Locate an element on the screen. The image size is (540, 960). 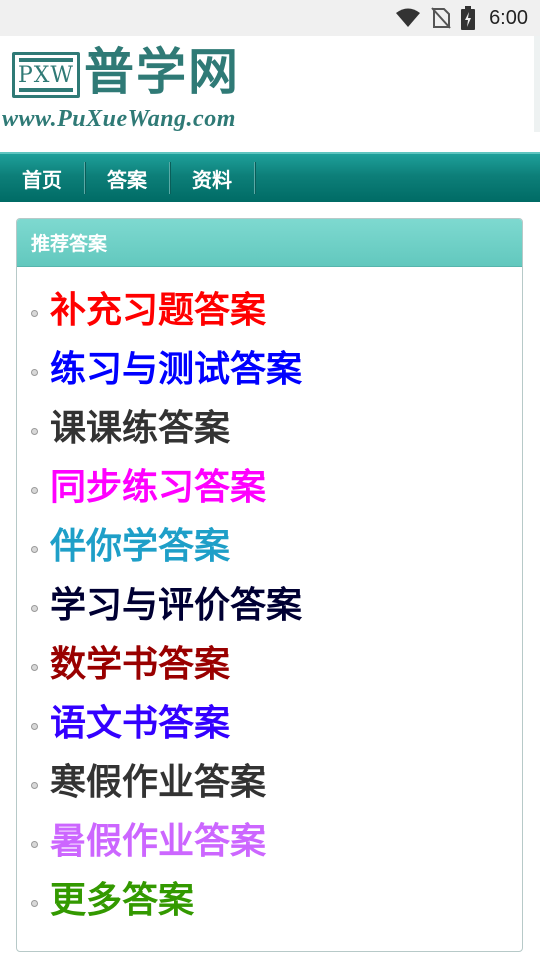
list-item: 同步练习答案 is located at coordinates (269, 487).